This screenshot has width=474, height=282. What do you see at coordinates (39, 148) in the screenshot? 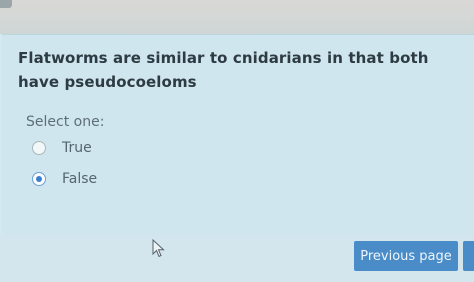
I see `radio-true` at bounding box center [39, 148].